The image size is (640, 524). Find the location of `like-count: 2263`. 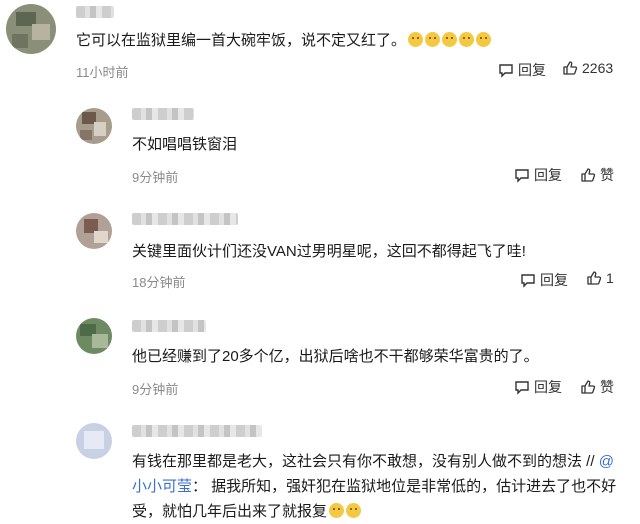

like-count: 2263 is located at coordinates (598, 68).